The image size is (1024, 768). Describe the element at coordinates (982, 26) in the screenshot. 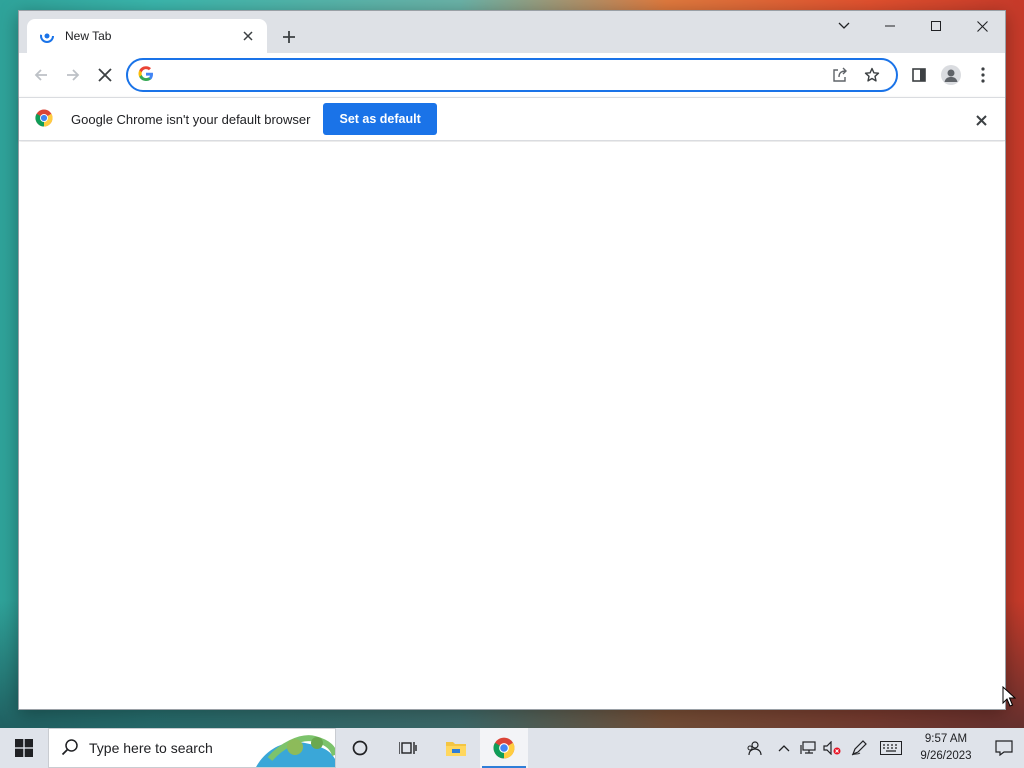

I see `close-window-button` at that location.